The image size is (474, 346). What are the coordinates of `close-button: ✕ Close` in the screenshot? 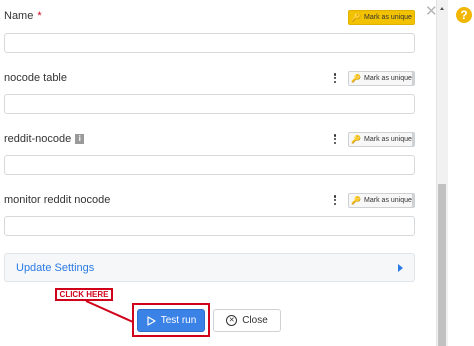 It's located at (247, 320).